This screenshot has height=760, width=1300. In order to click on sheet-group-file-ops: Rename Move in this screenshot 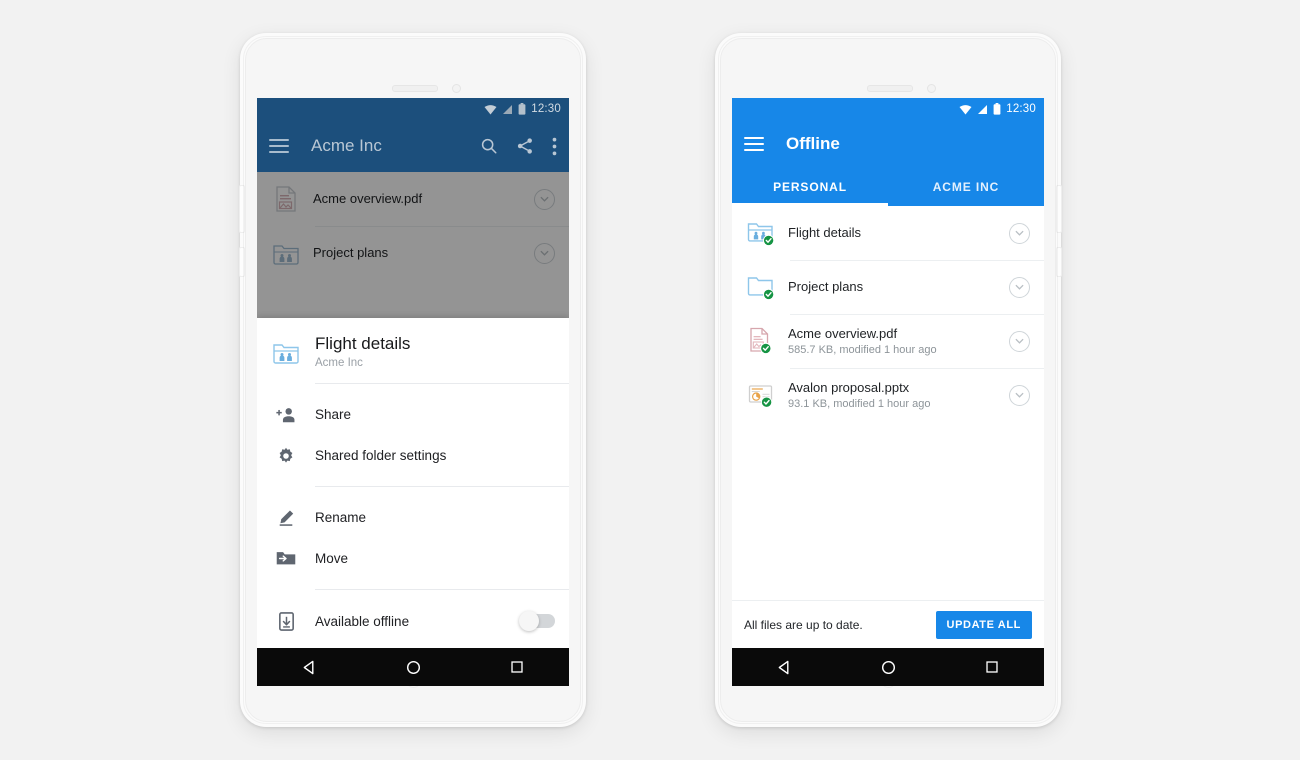, I will do `click(413, 538)`.